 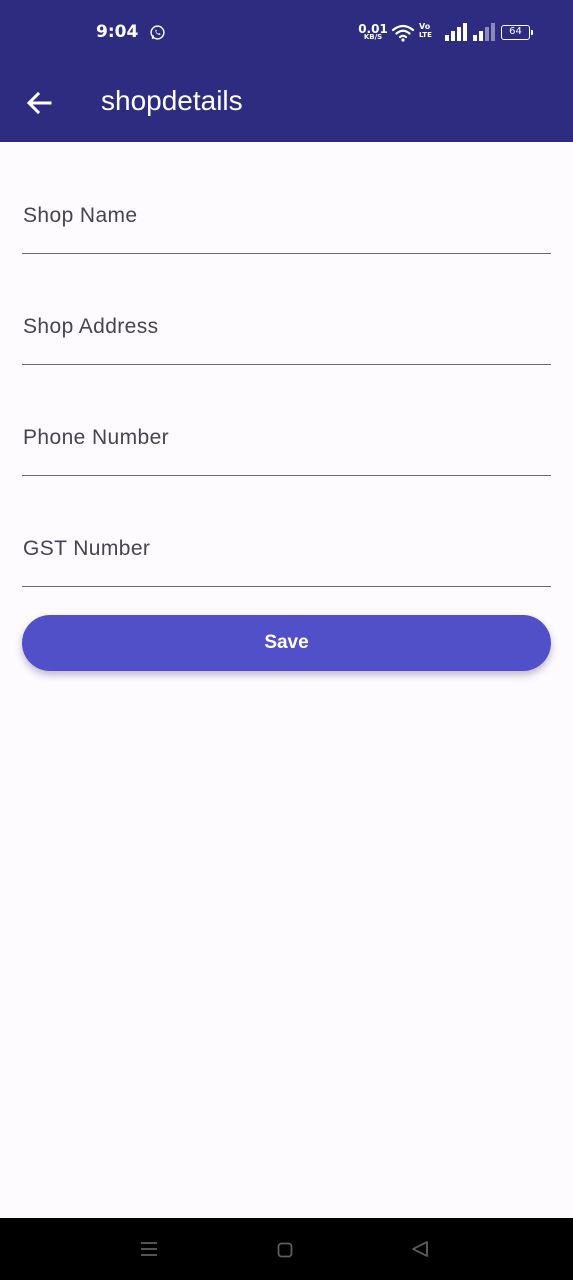 What do you see at coordinates (286, 643) in the screenshot?
I see `save-button: Save` at bounding box center [286, 643].